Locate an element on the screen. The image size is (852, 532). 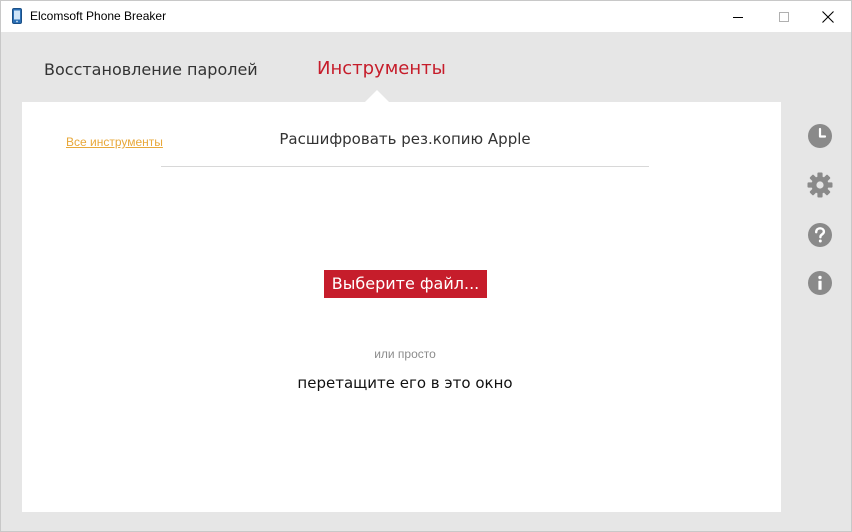
title-bar: Elcomsoft Phone Breaker is located at coordinates (426, 16).